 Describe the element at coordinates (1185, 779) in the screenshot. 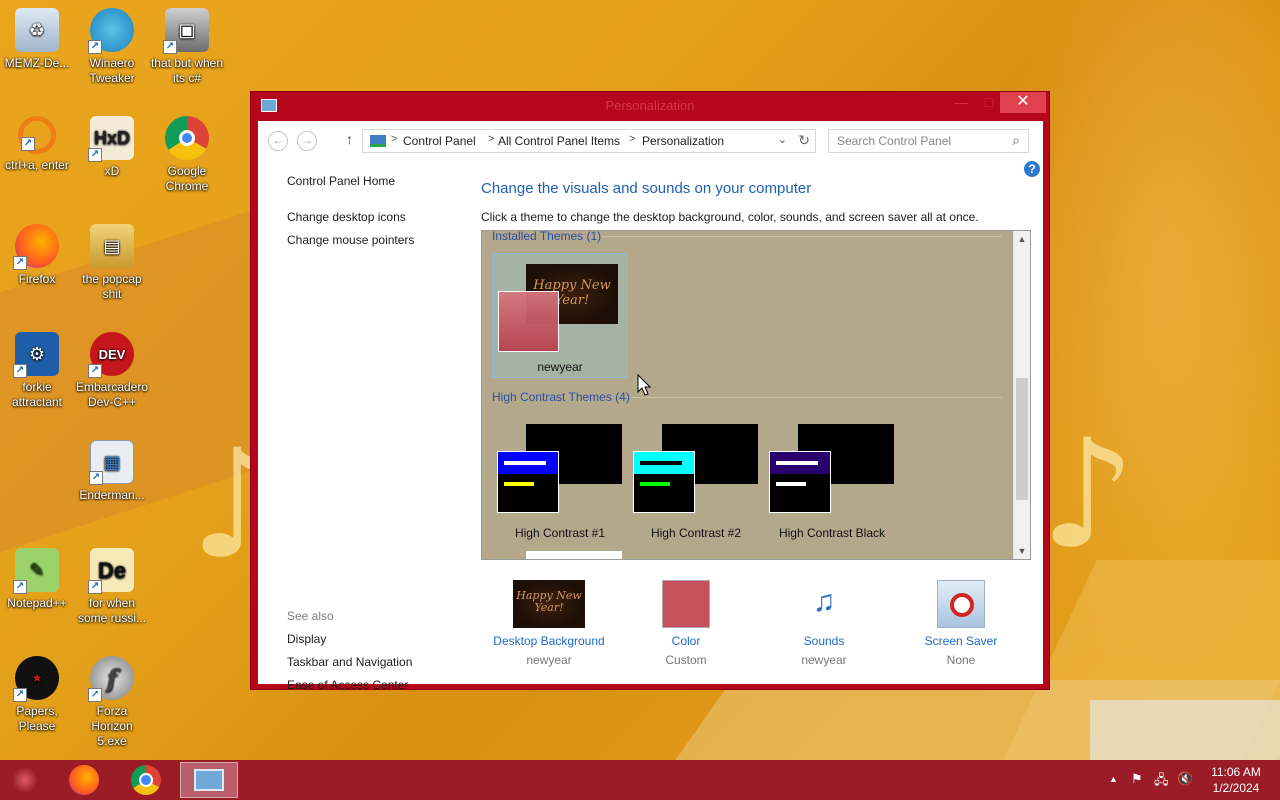

I see `volume-muted-icon: 🔇` at that location.